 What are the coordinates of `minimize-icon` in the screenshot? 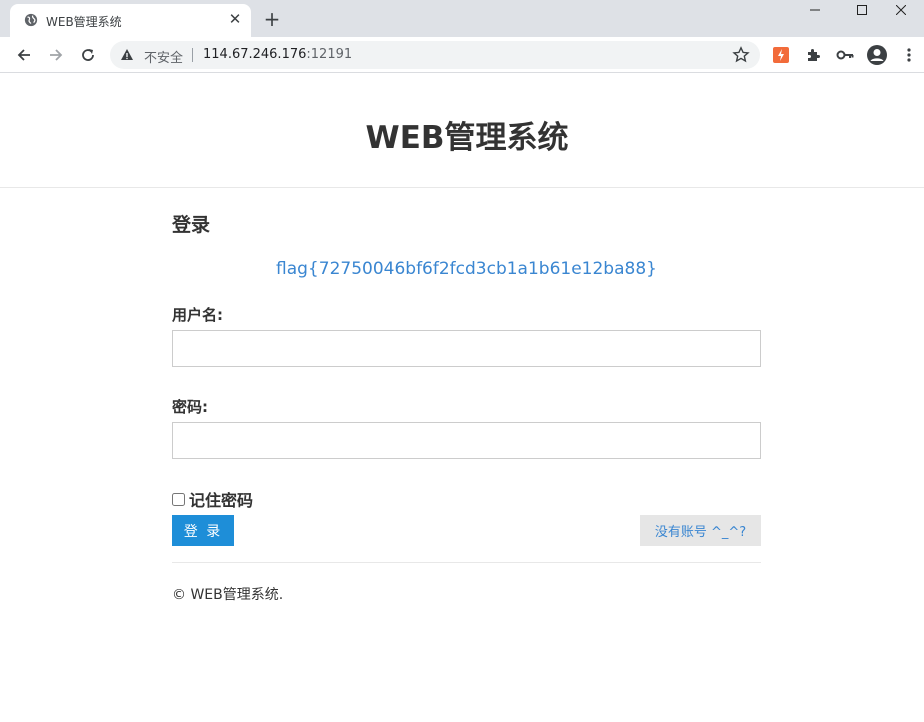 It's located at (815, 10).